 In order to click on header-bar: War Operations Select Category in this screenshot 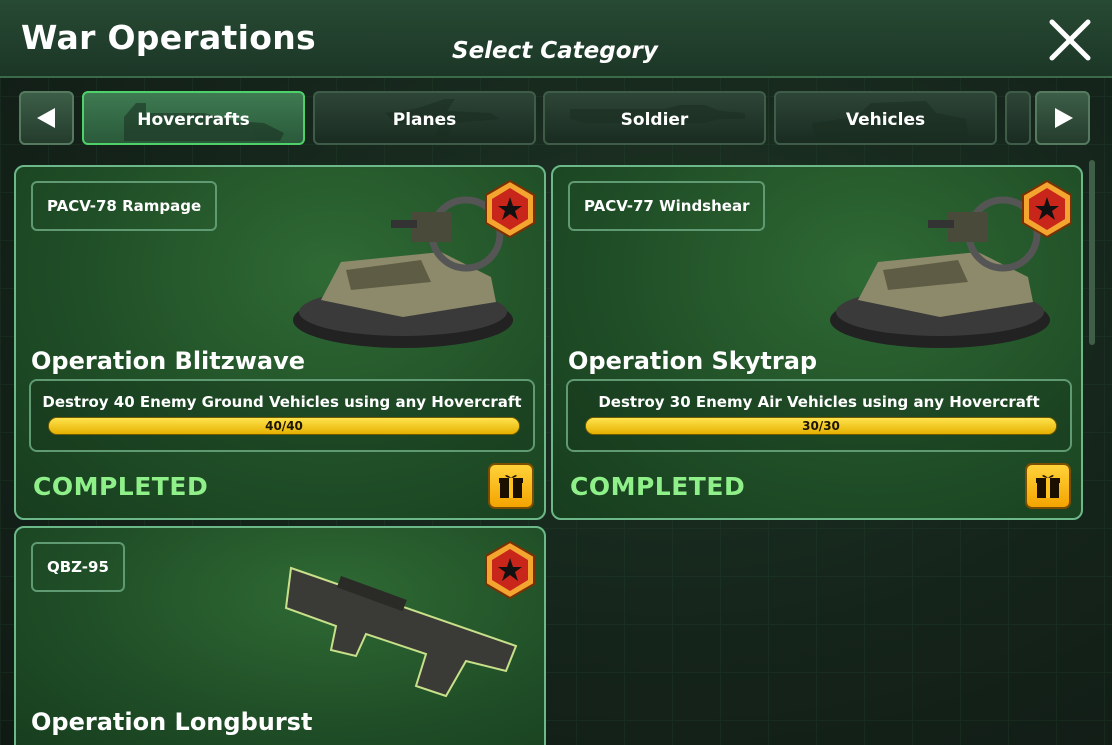, I will do `click(556, 39)`.